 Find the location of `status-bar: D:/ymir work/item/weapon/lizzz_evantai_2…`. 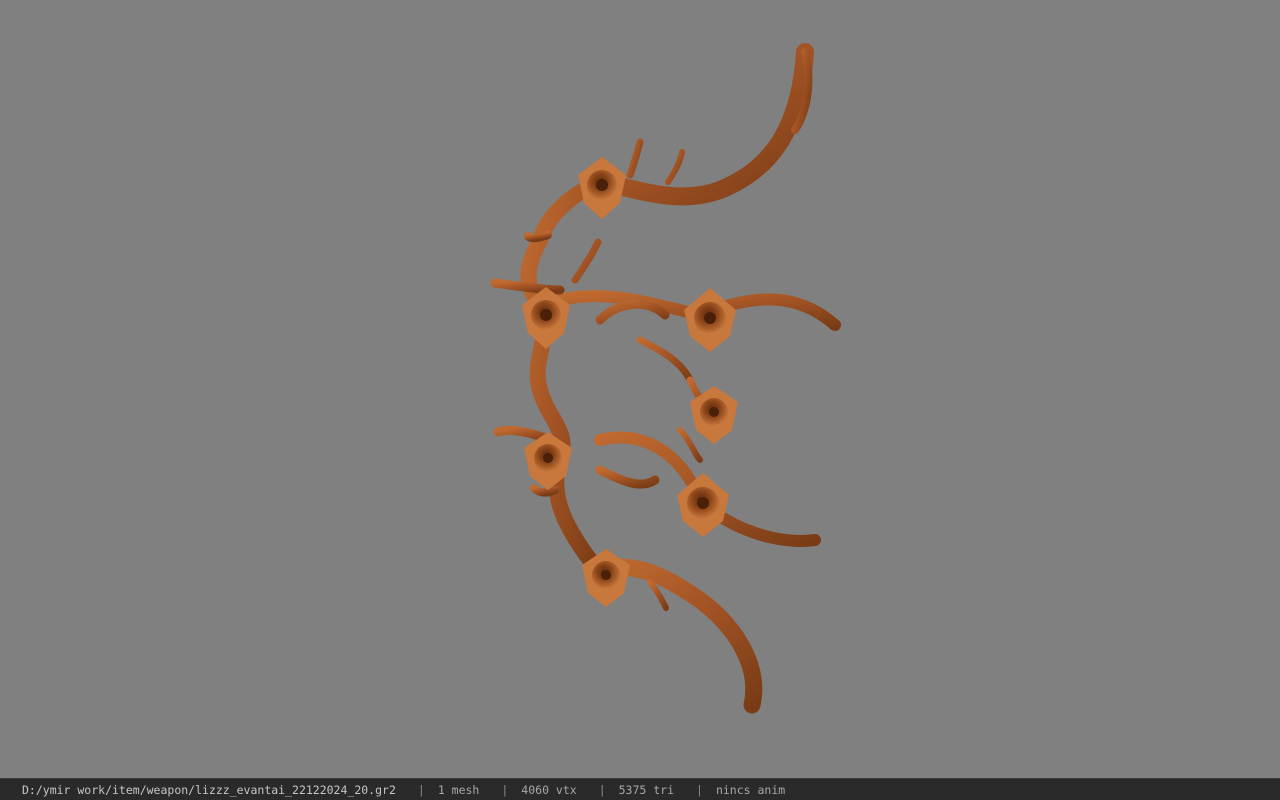

status-bar: D:/ymir work/item/weapon/lizzz_evantai_2… is located at coordinates (640, 789).